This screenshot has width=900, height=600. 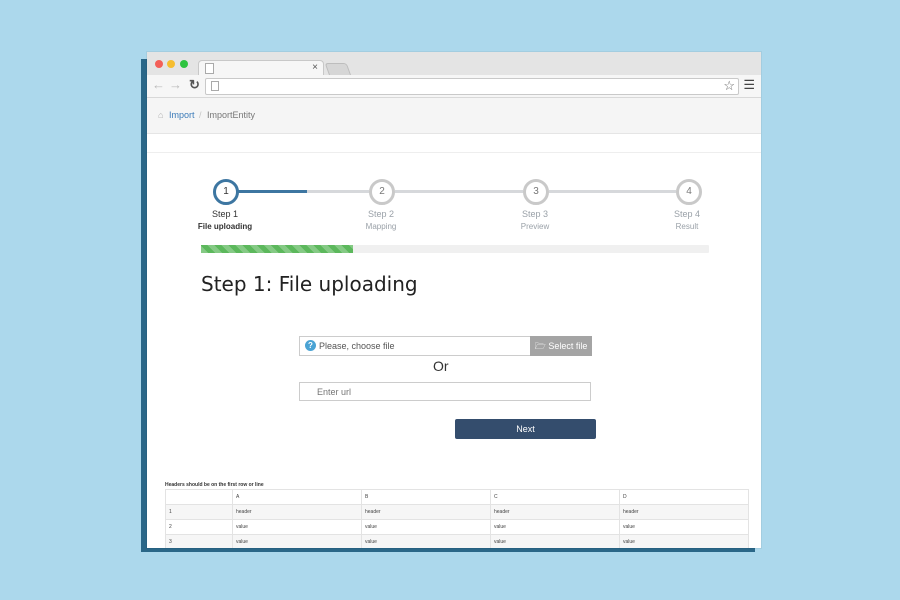 What do you see at coordinates (199, 512) in the screenshot?
I see `table-cell: 1` at bounding box center [199, 512].